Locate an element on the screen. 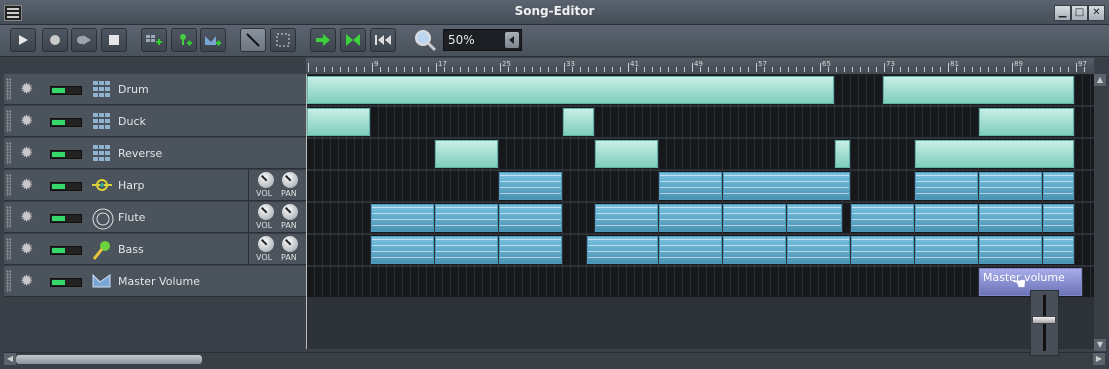 The image size is (1109, 369). track-reverse: ✹ Reverse is located at coordinates (155, 153).